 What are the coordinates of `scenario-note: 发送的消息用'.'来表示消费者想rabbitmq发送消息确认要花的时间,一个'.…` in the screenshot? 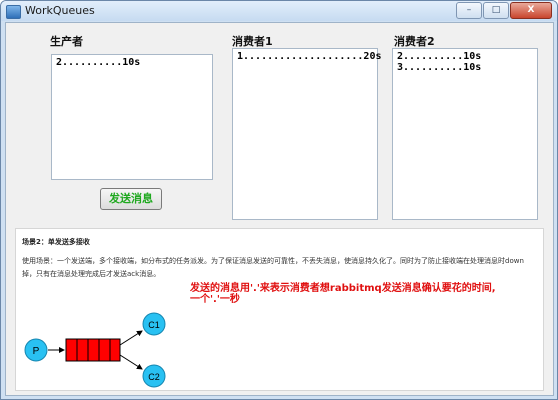 It's located at (343, 294).